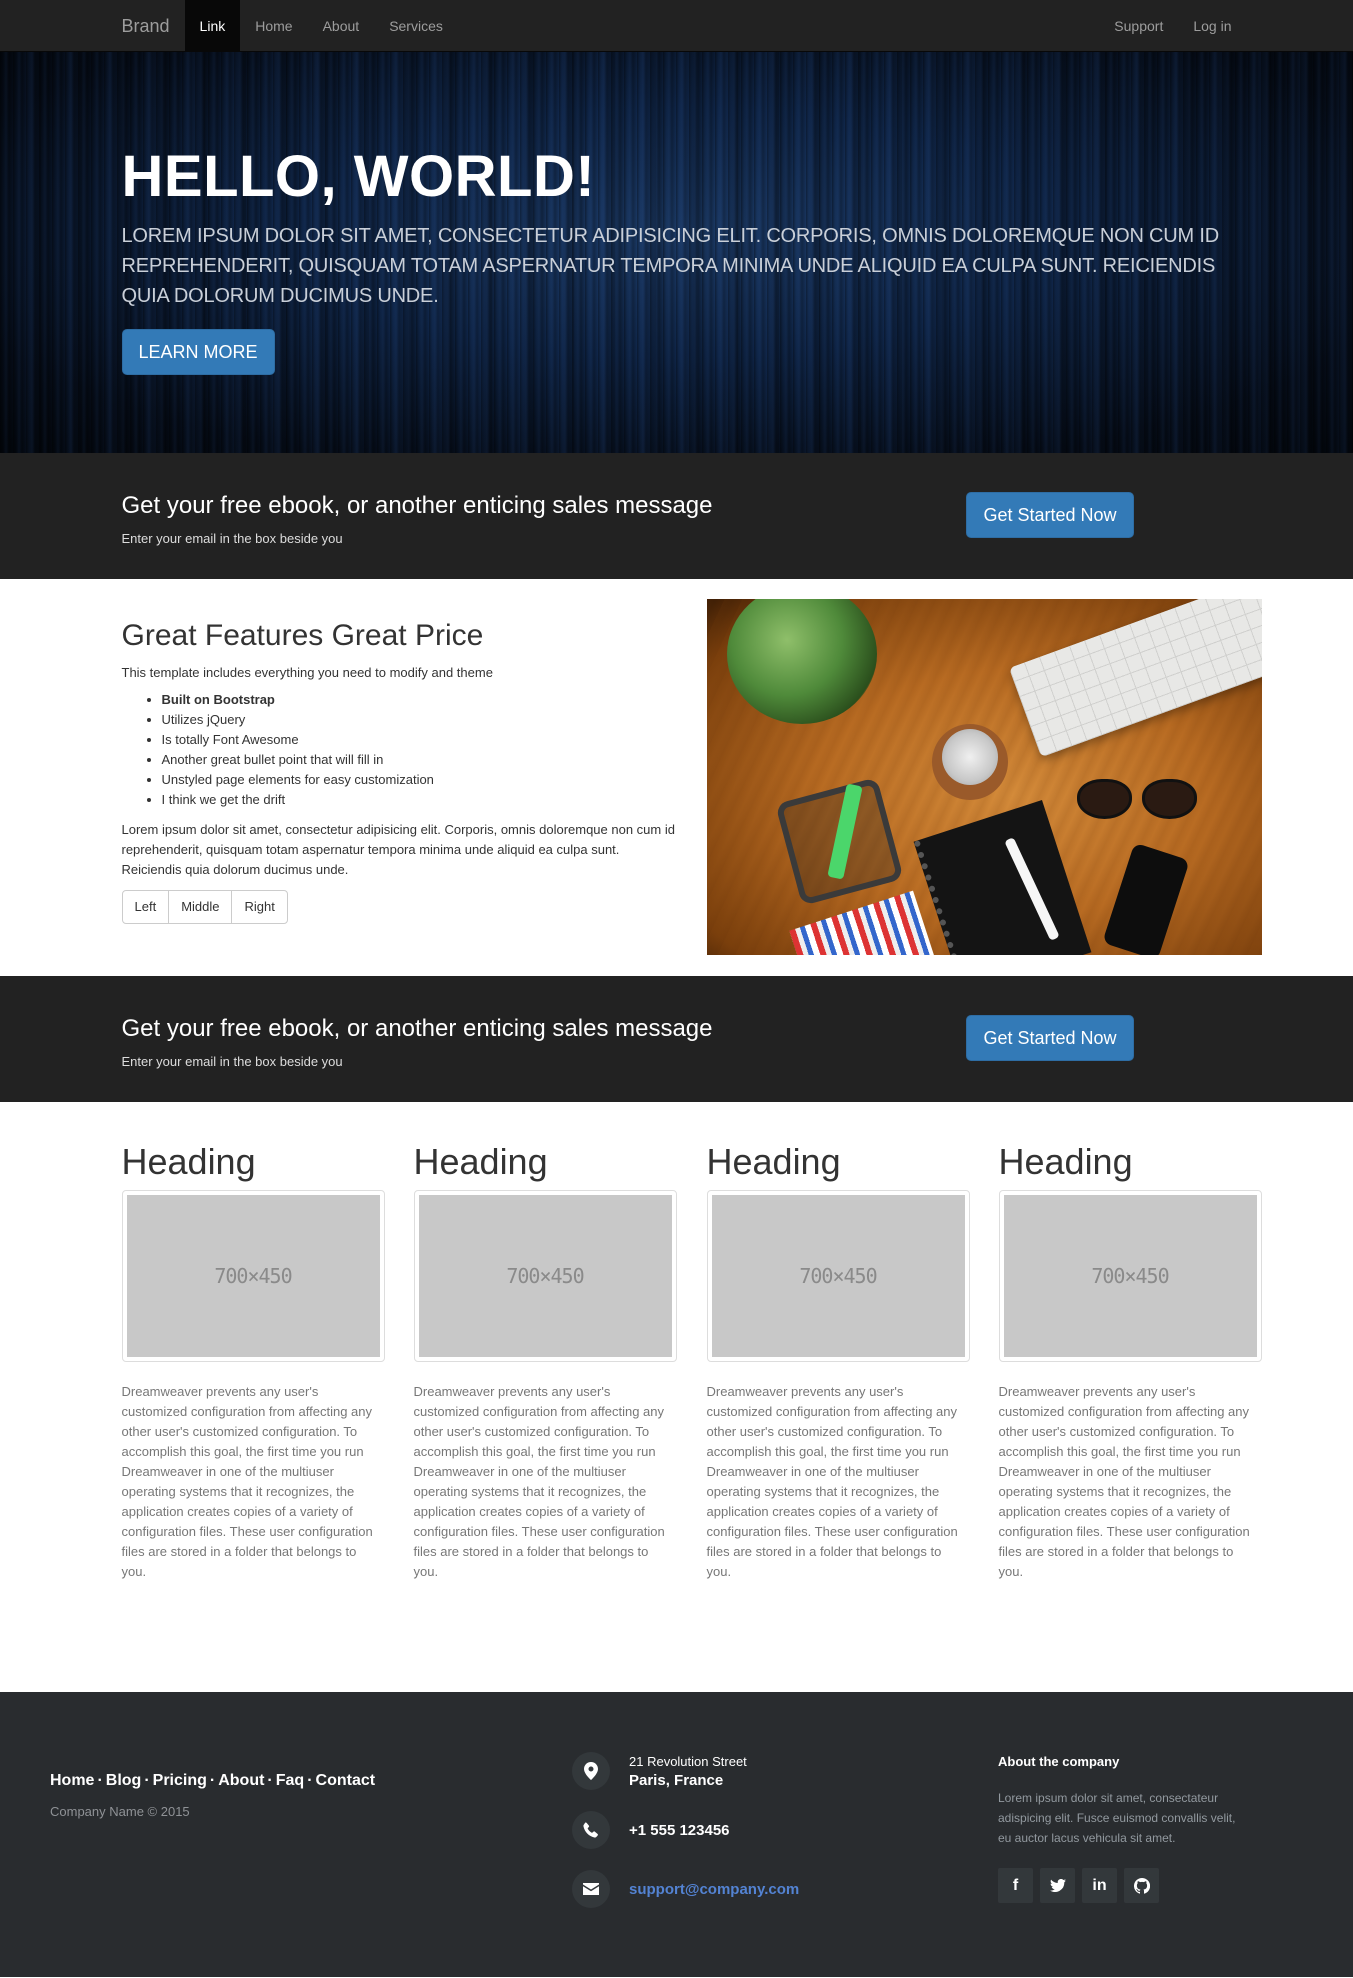  Describe the element at coordinates (146, 26) in the screenshot. I see `brand-link: Brand` at that location.